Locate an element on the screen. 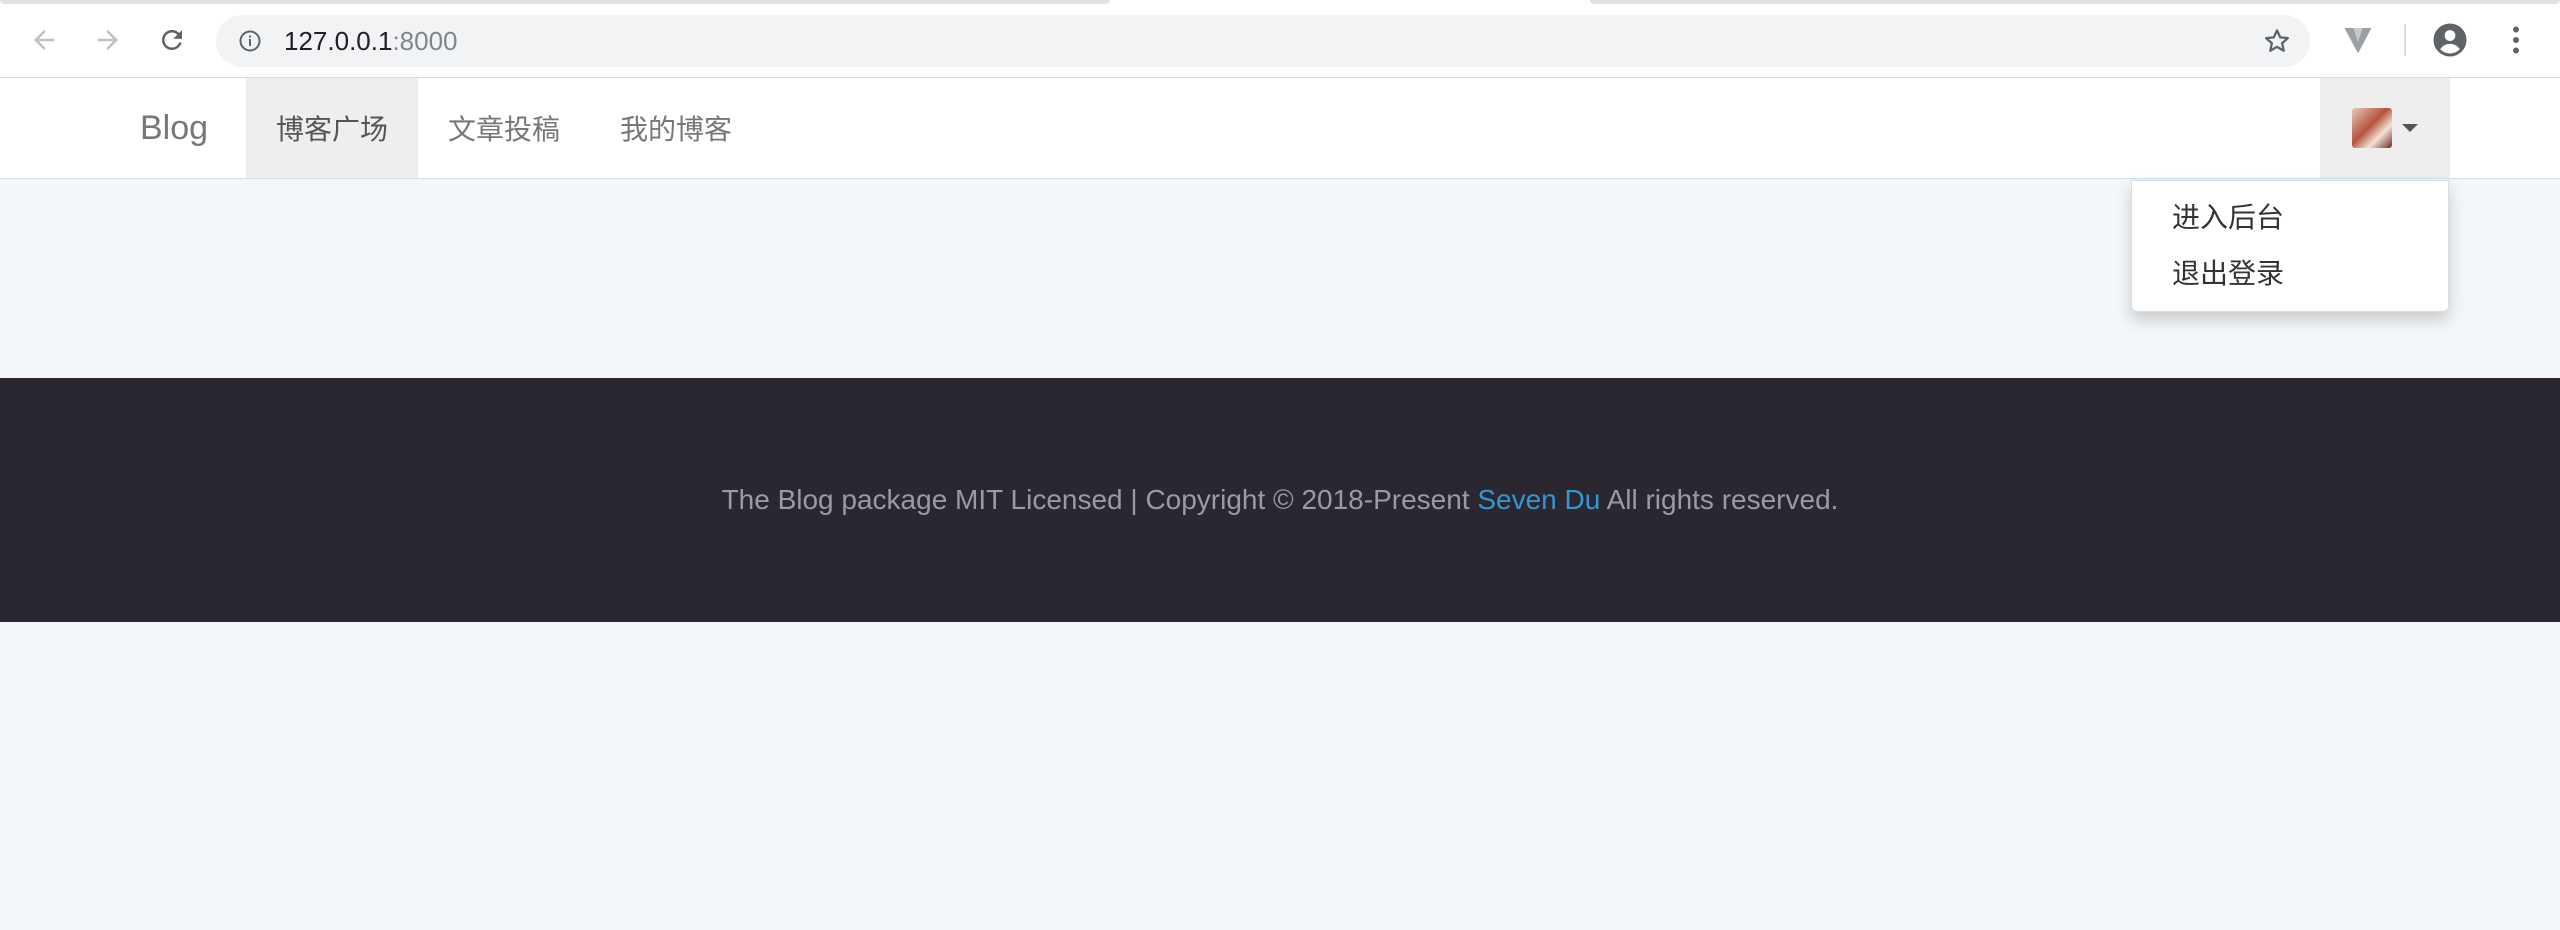  nav-item-blog-square: 博客广场 is located at coordinates (332, 128).